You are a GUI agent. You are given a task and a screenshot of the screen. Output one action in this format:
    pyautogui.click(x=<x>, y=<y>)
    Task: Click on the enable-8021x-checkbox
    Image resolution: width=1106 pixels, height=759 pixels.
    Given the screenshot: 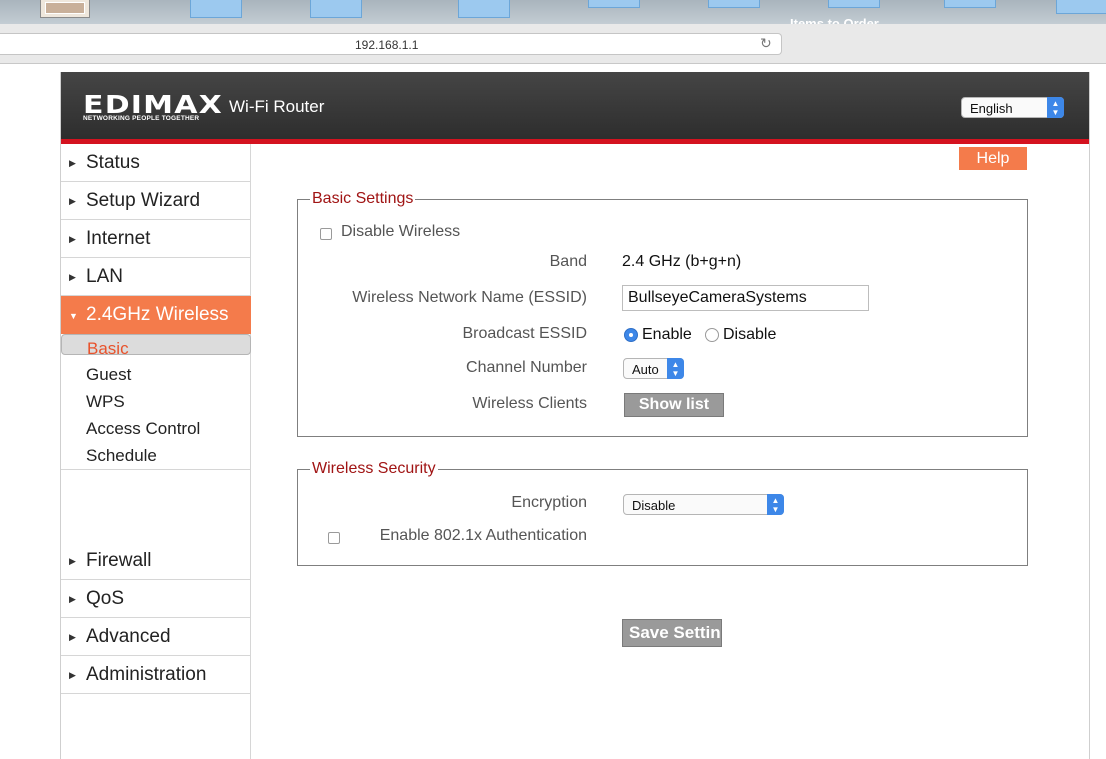 What is the action you would take?
    pyautogui.click(x=334, y=538)
    